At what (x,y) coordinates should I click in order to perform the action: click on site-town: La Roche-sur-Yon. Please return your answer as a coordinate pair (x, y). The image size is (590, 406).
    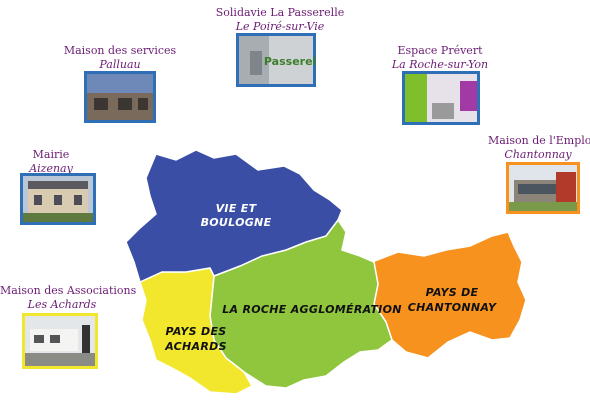
    Looking at the image, I should click on (440, 64).